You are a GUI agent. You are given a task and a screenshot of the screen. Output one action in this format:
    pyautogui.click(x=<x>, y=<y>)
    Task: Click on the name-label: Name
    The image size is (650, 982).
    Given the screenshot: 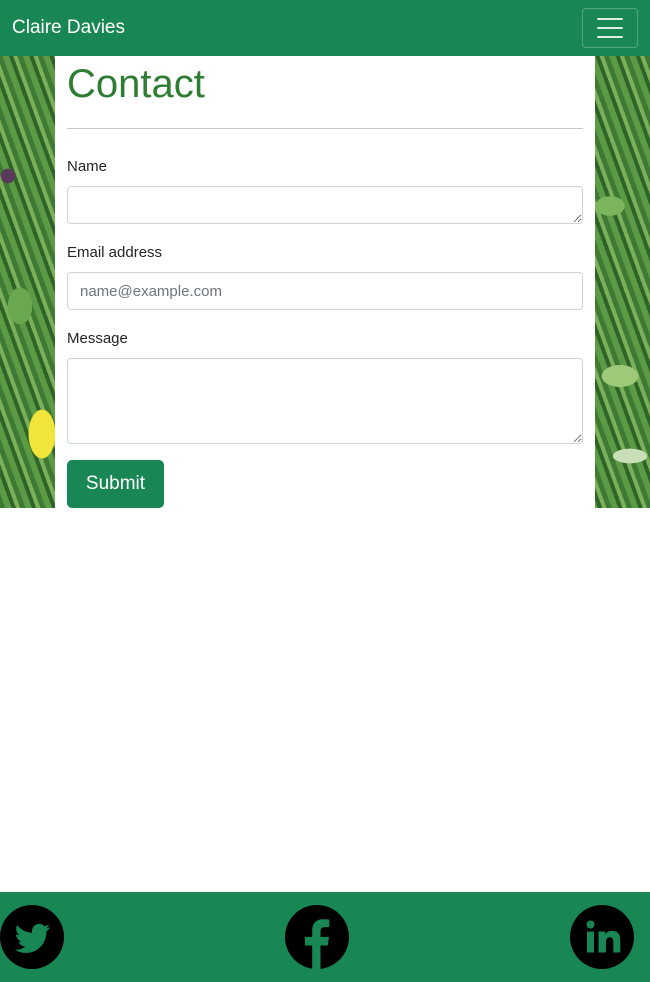 What is the action you would take?
    pyautogui.click(x=87, y=166)
    